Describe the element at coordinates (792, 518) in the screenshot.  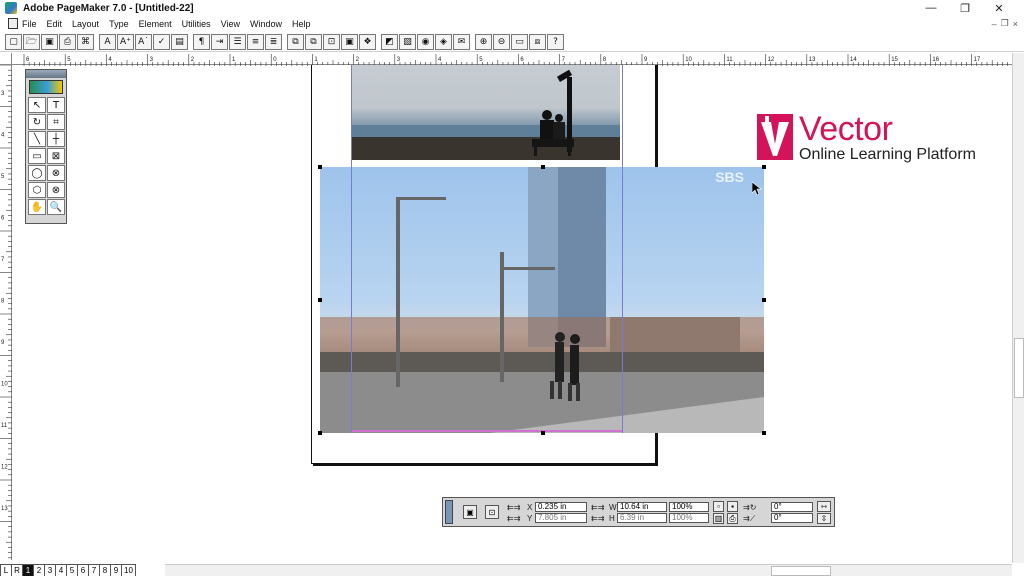
I see `skew-field: 0°` at that location.